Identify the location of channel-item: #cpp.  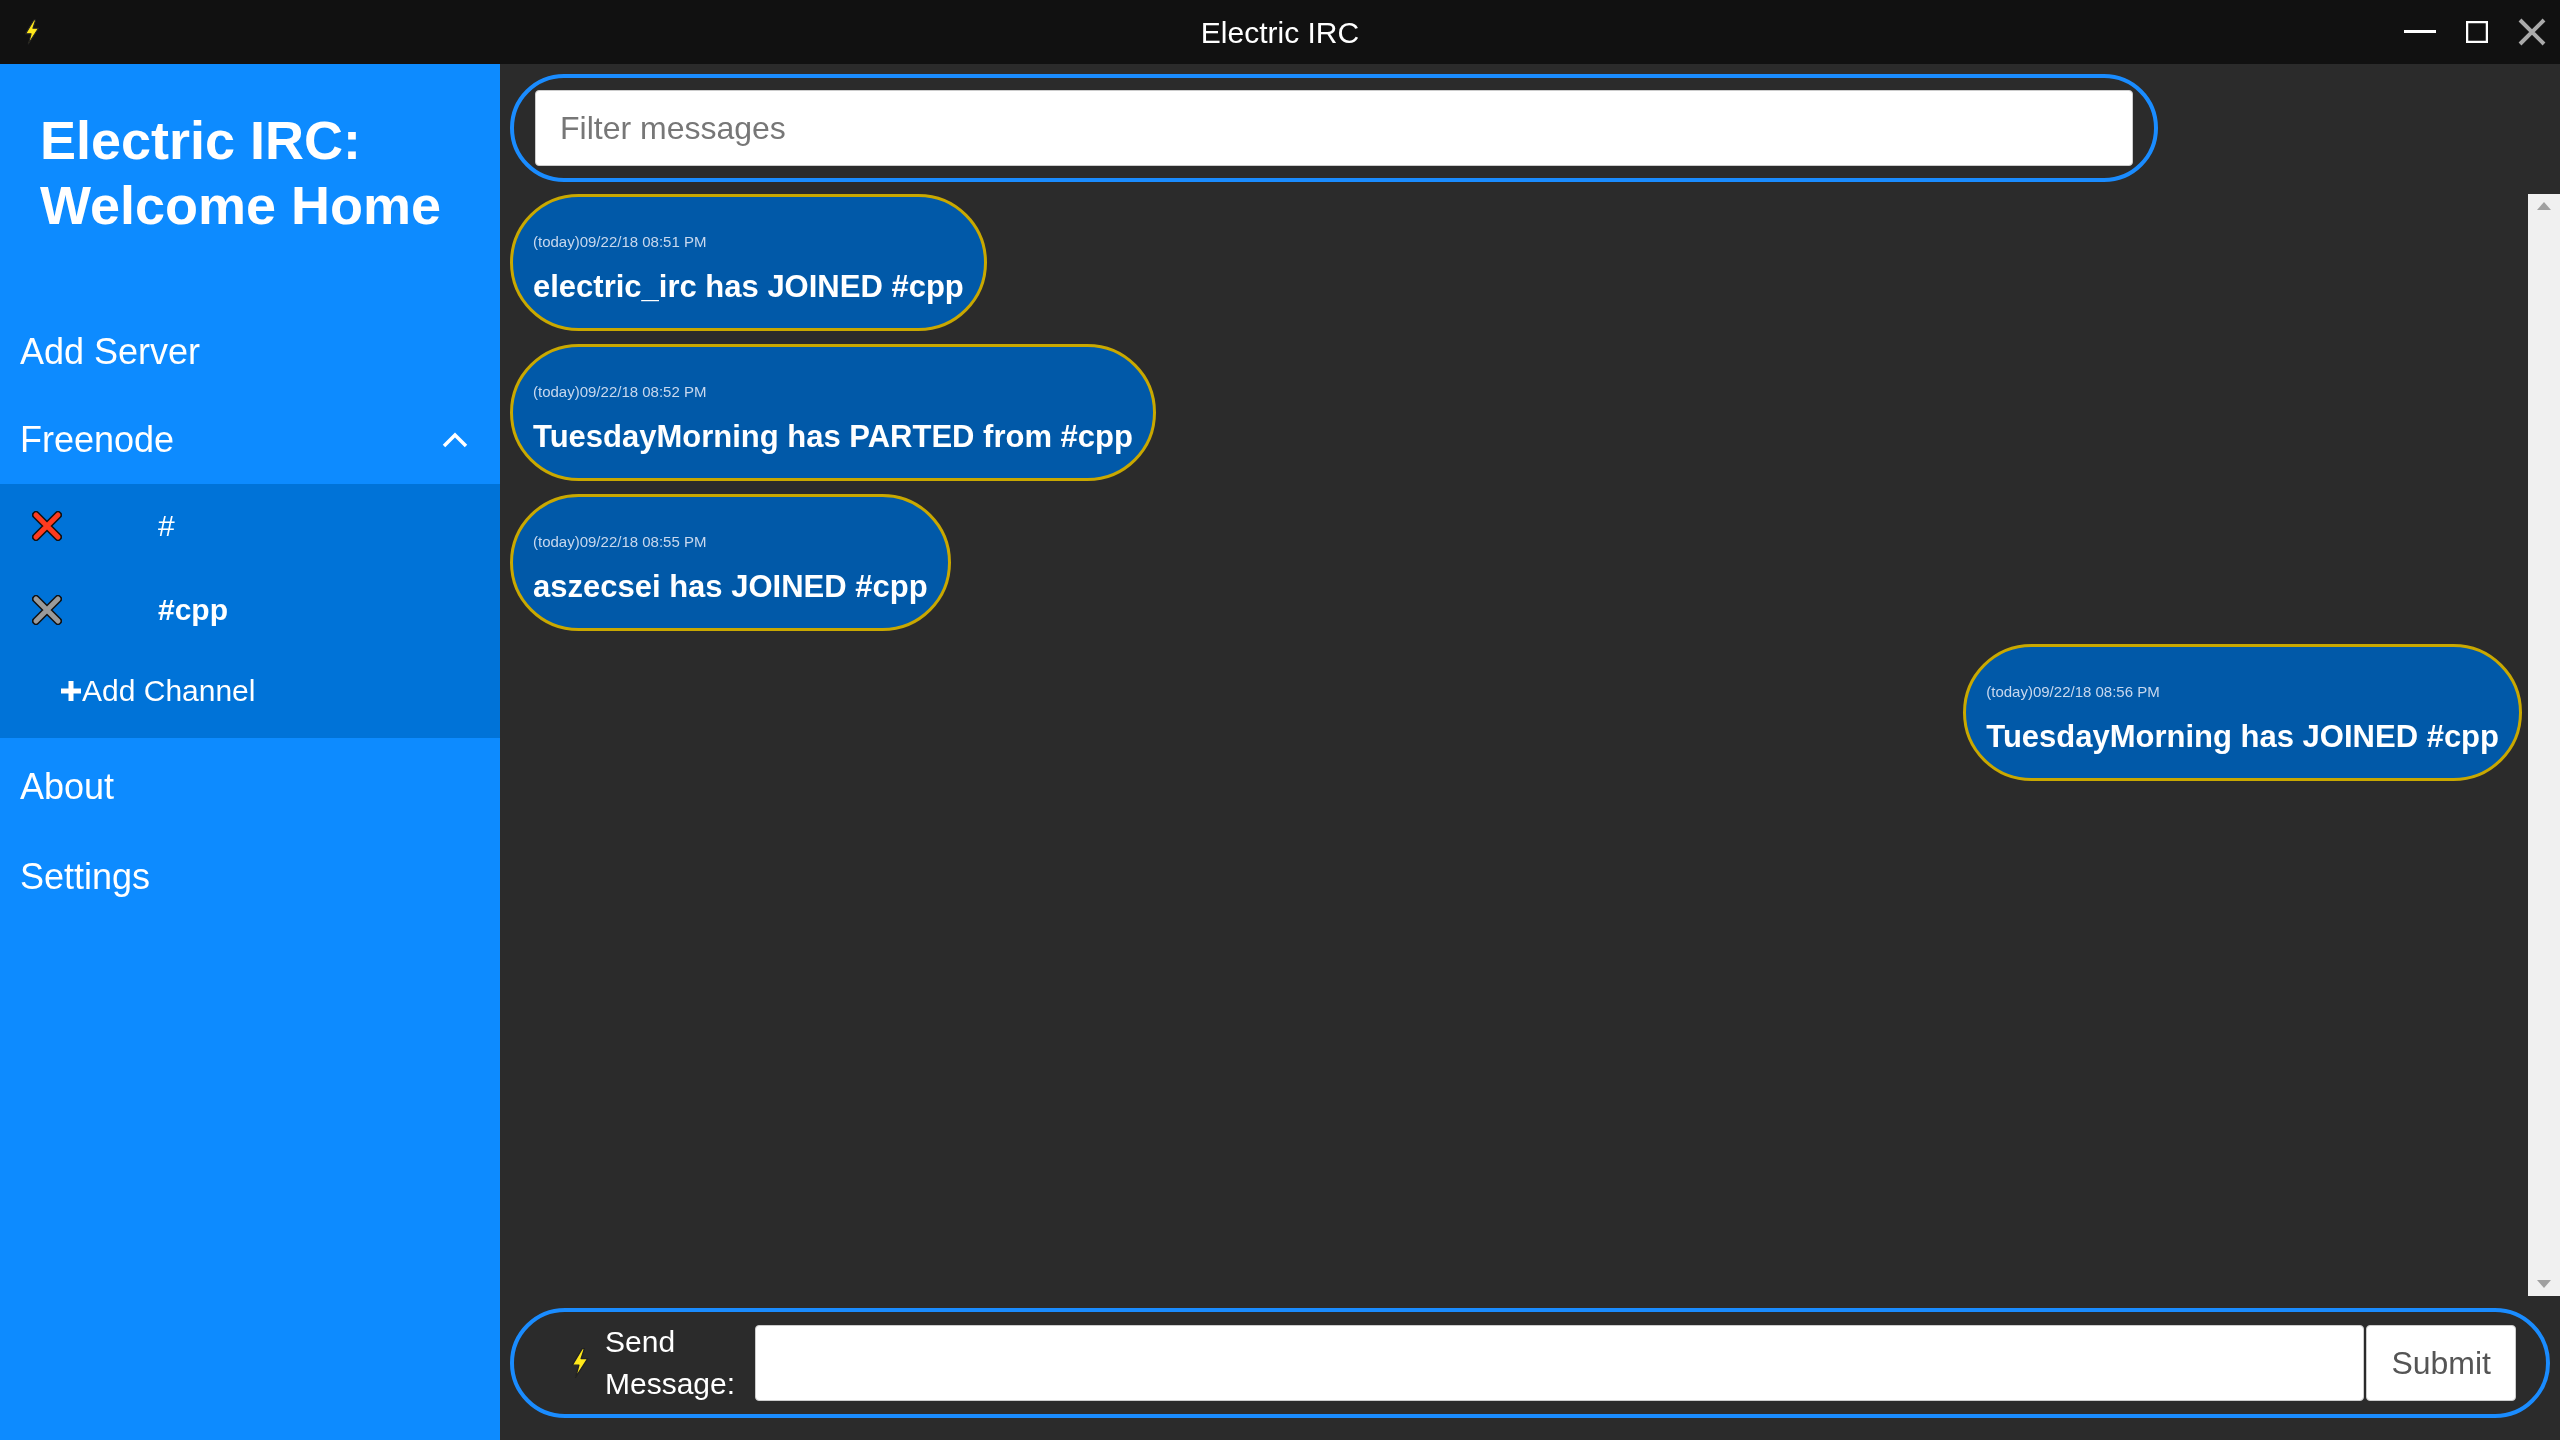
(193, 610).